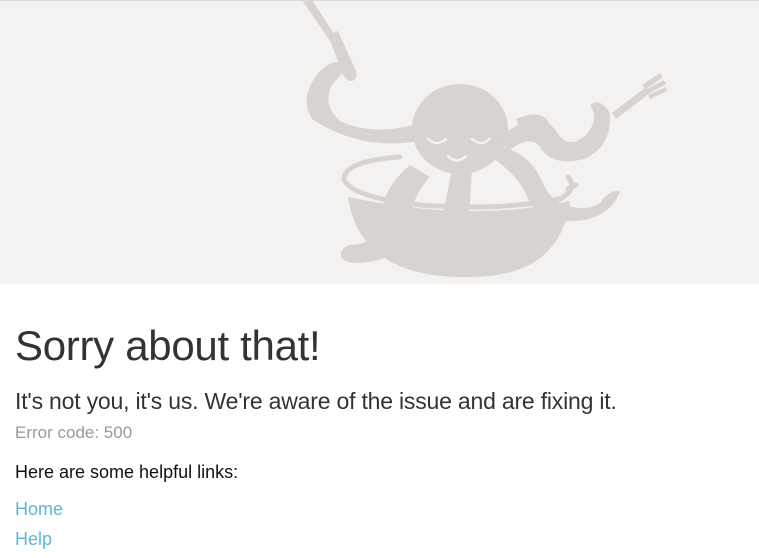  I want to click on links-heading: Here are some helpful links:, so click(127, 472).